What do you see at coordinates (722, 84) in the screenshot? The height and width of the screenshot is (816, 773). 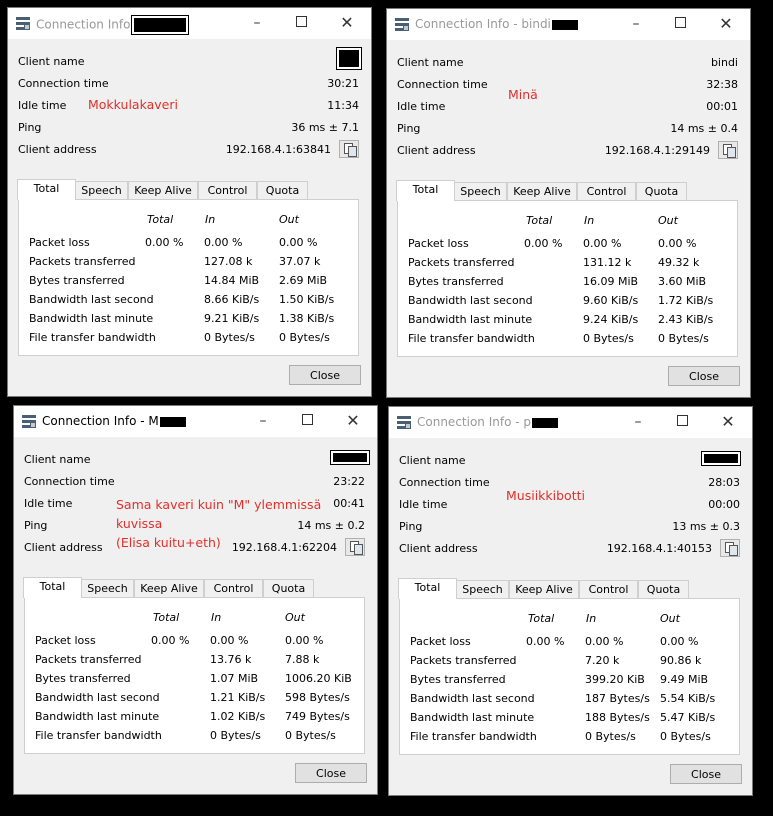 I see `connection-time-value: 32:38` at bounding box center [722, 84].